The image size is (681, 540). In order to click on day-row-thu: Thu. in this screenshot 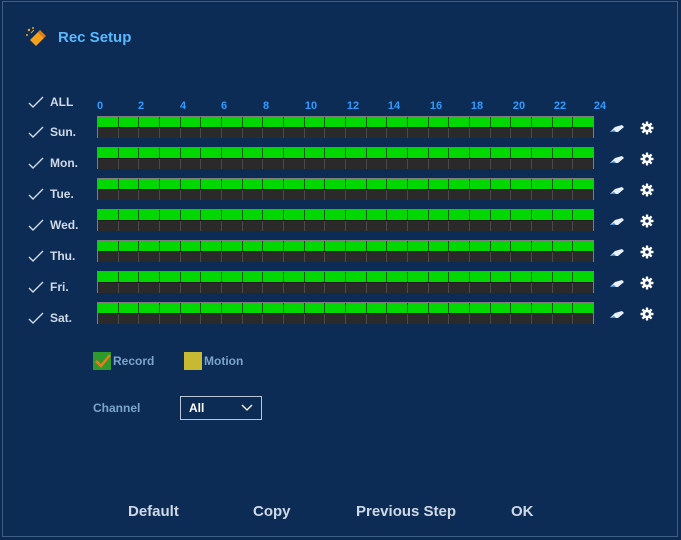, I will do `click(51, 256)`.